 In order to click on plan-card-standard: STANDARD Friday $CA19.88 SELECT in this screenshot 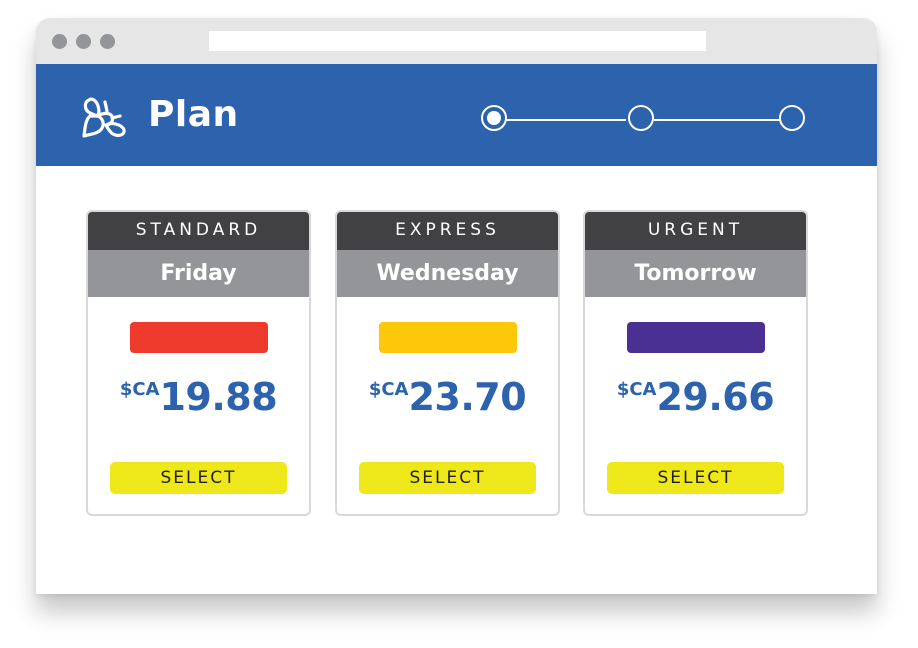, I will do `click(198, 363)`.